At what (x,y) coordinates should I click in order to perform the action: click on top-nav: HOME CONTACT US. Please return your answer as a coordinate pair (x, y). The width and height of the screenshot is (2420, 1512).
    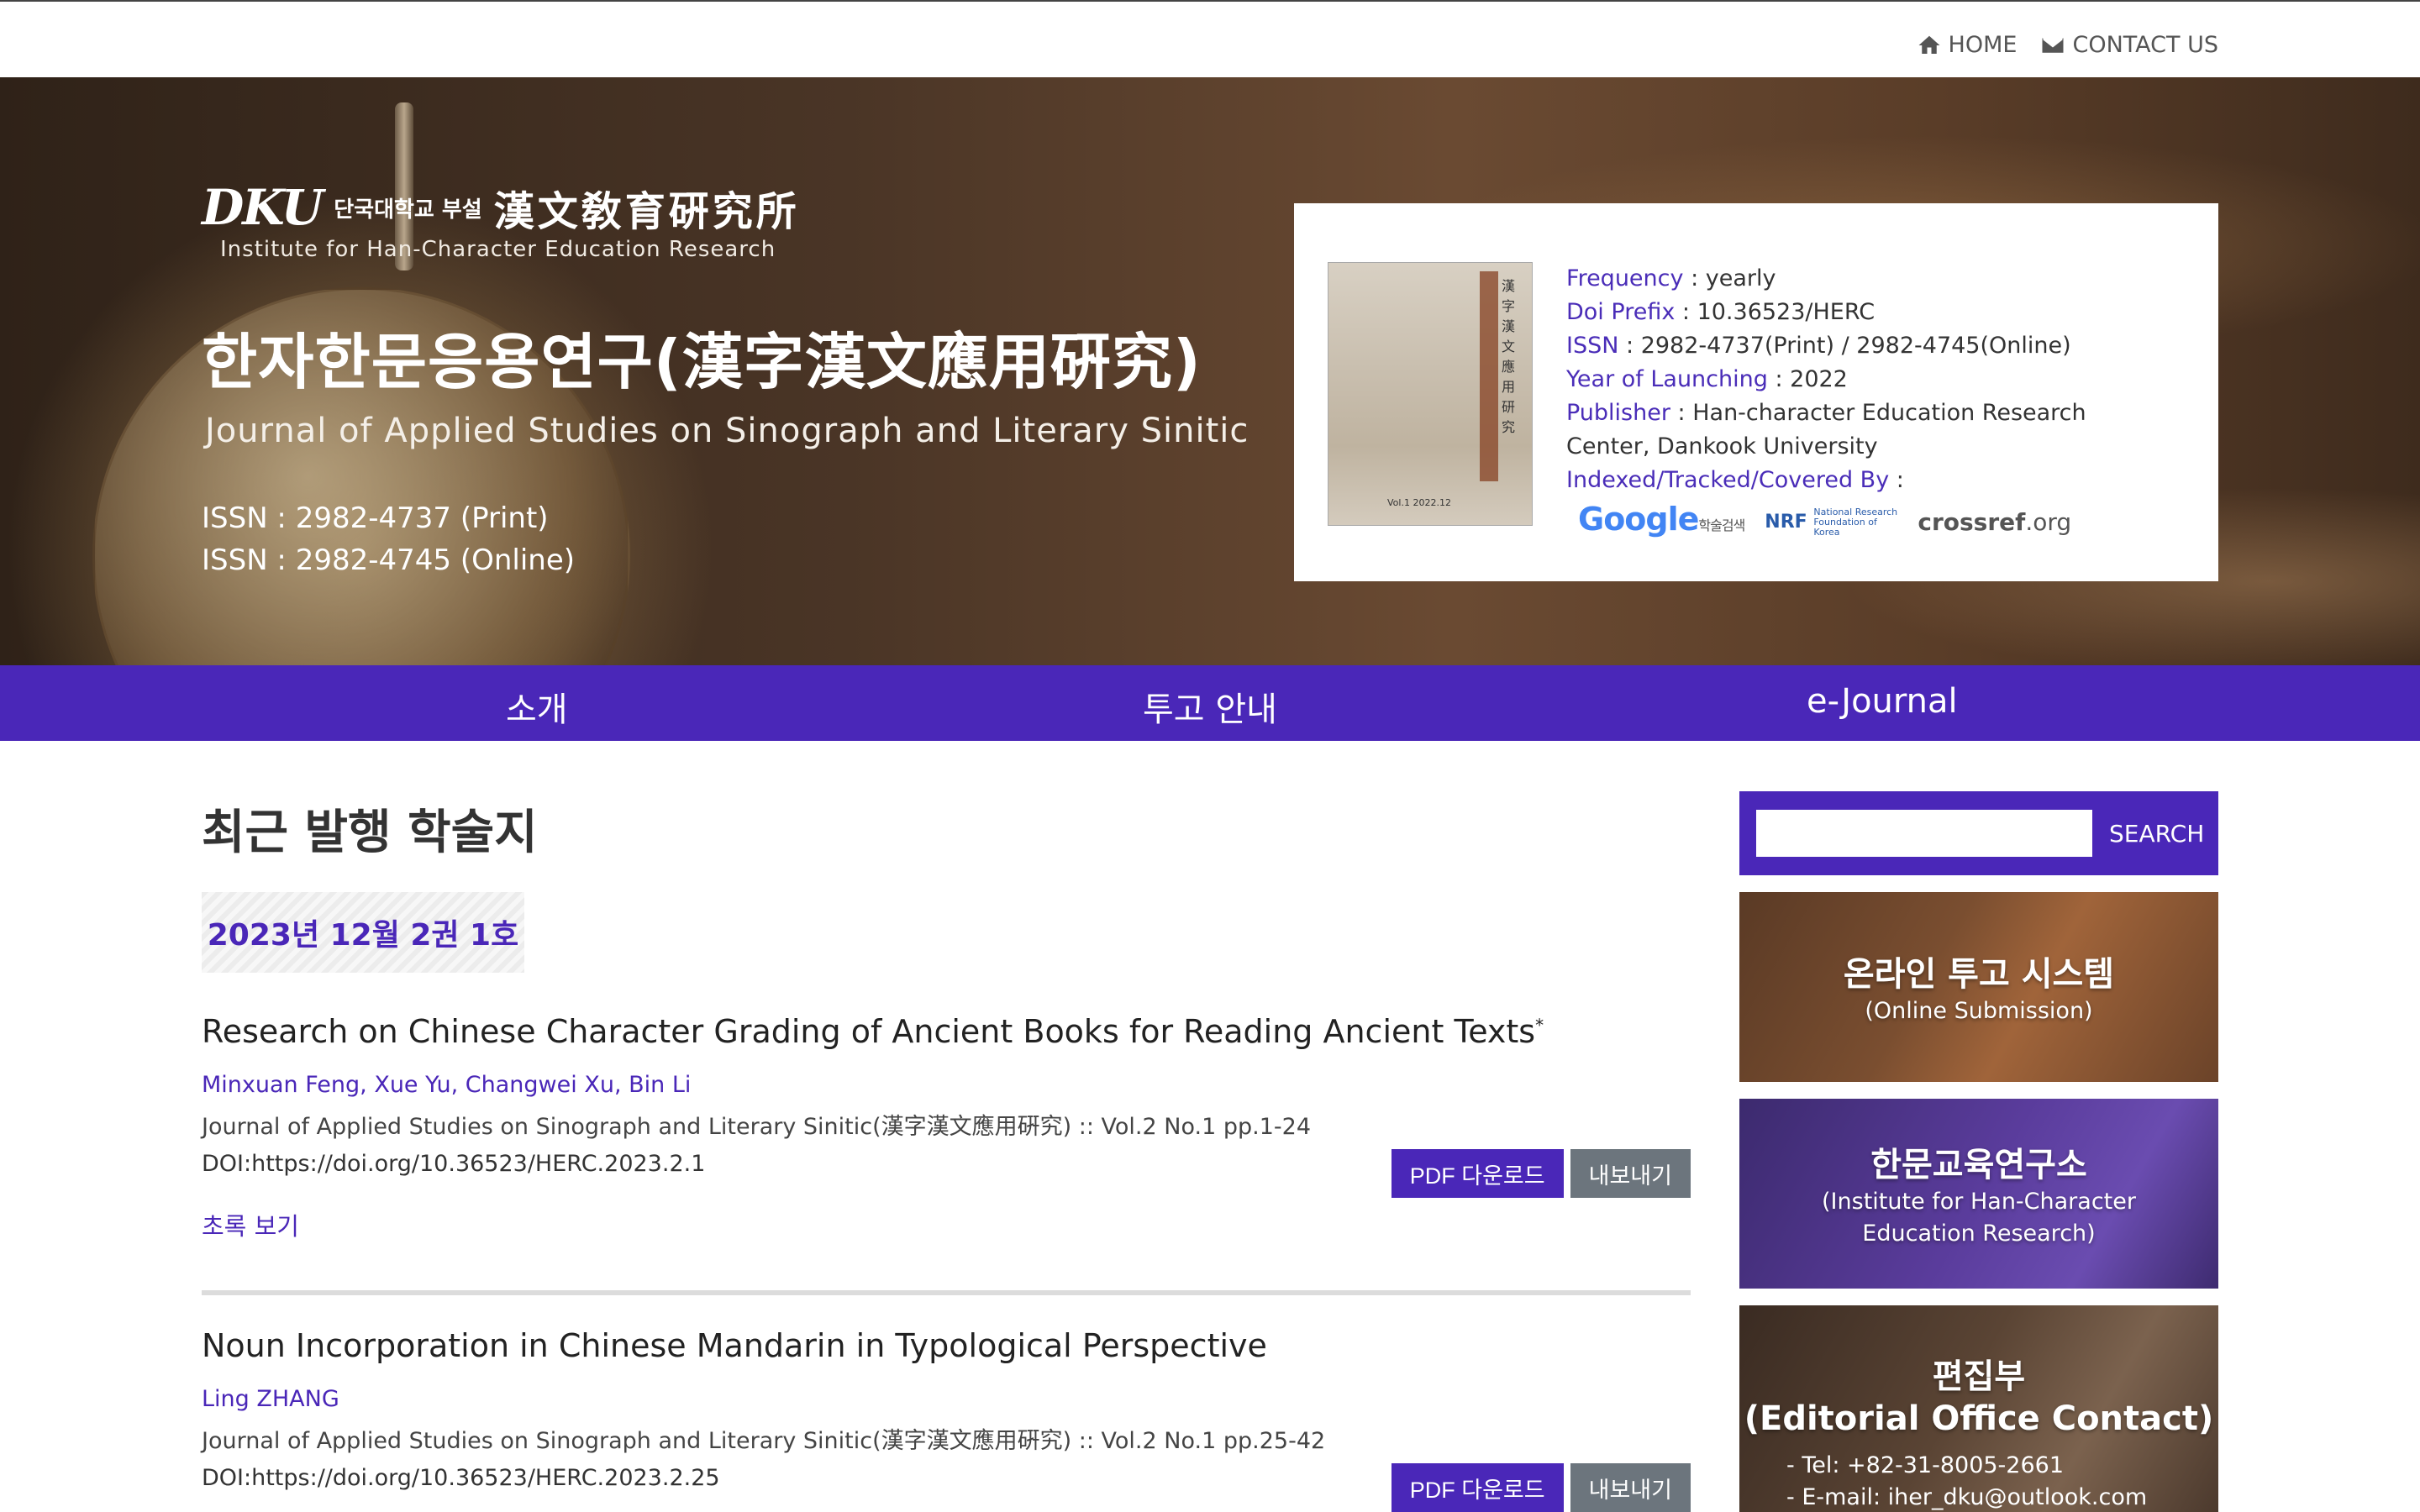
    Looking at the image, I should click on (2067, 45).